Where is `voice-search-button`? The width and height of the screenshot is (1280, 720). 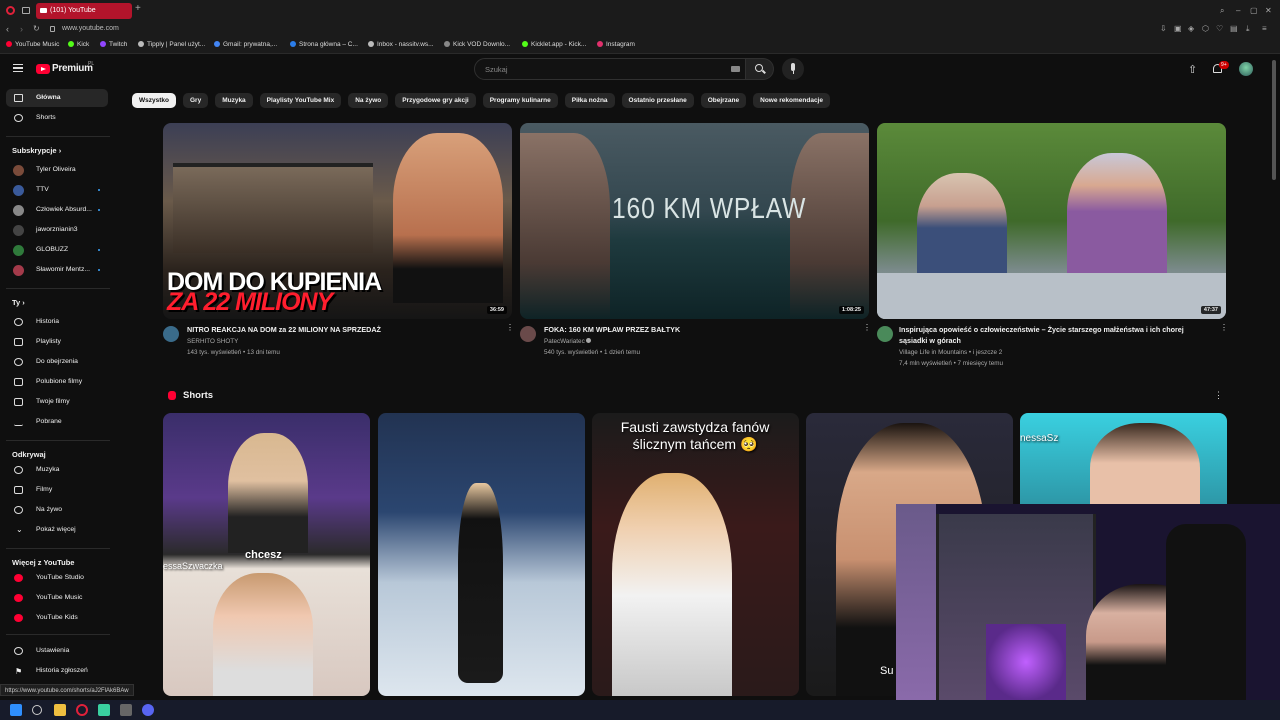
voice-search-button is located at coordinates (793, 69).